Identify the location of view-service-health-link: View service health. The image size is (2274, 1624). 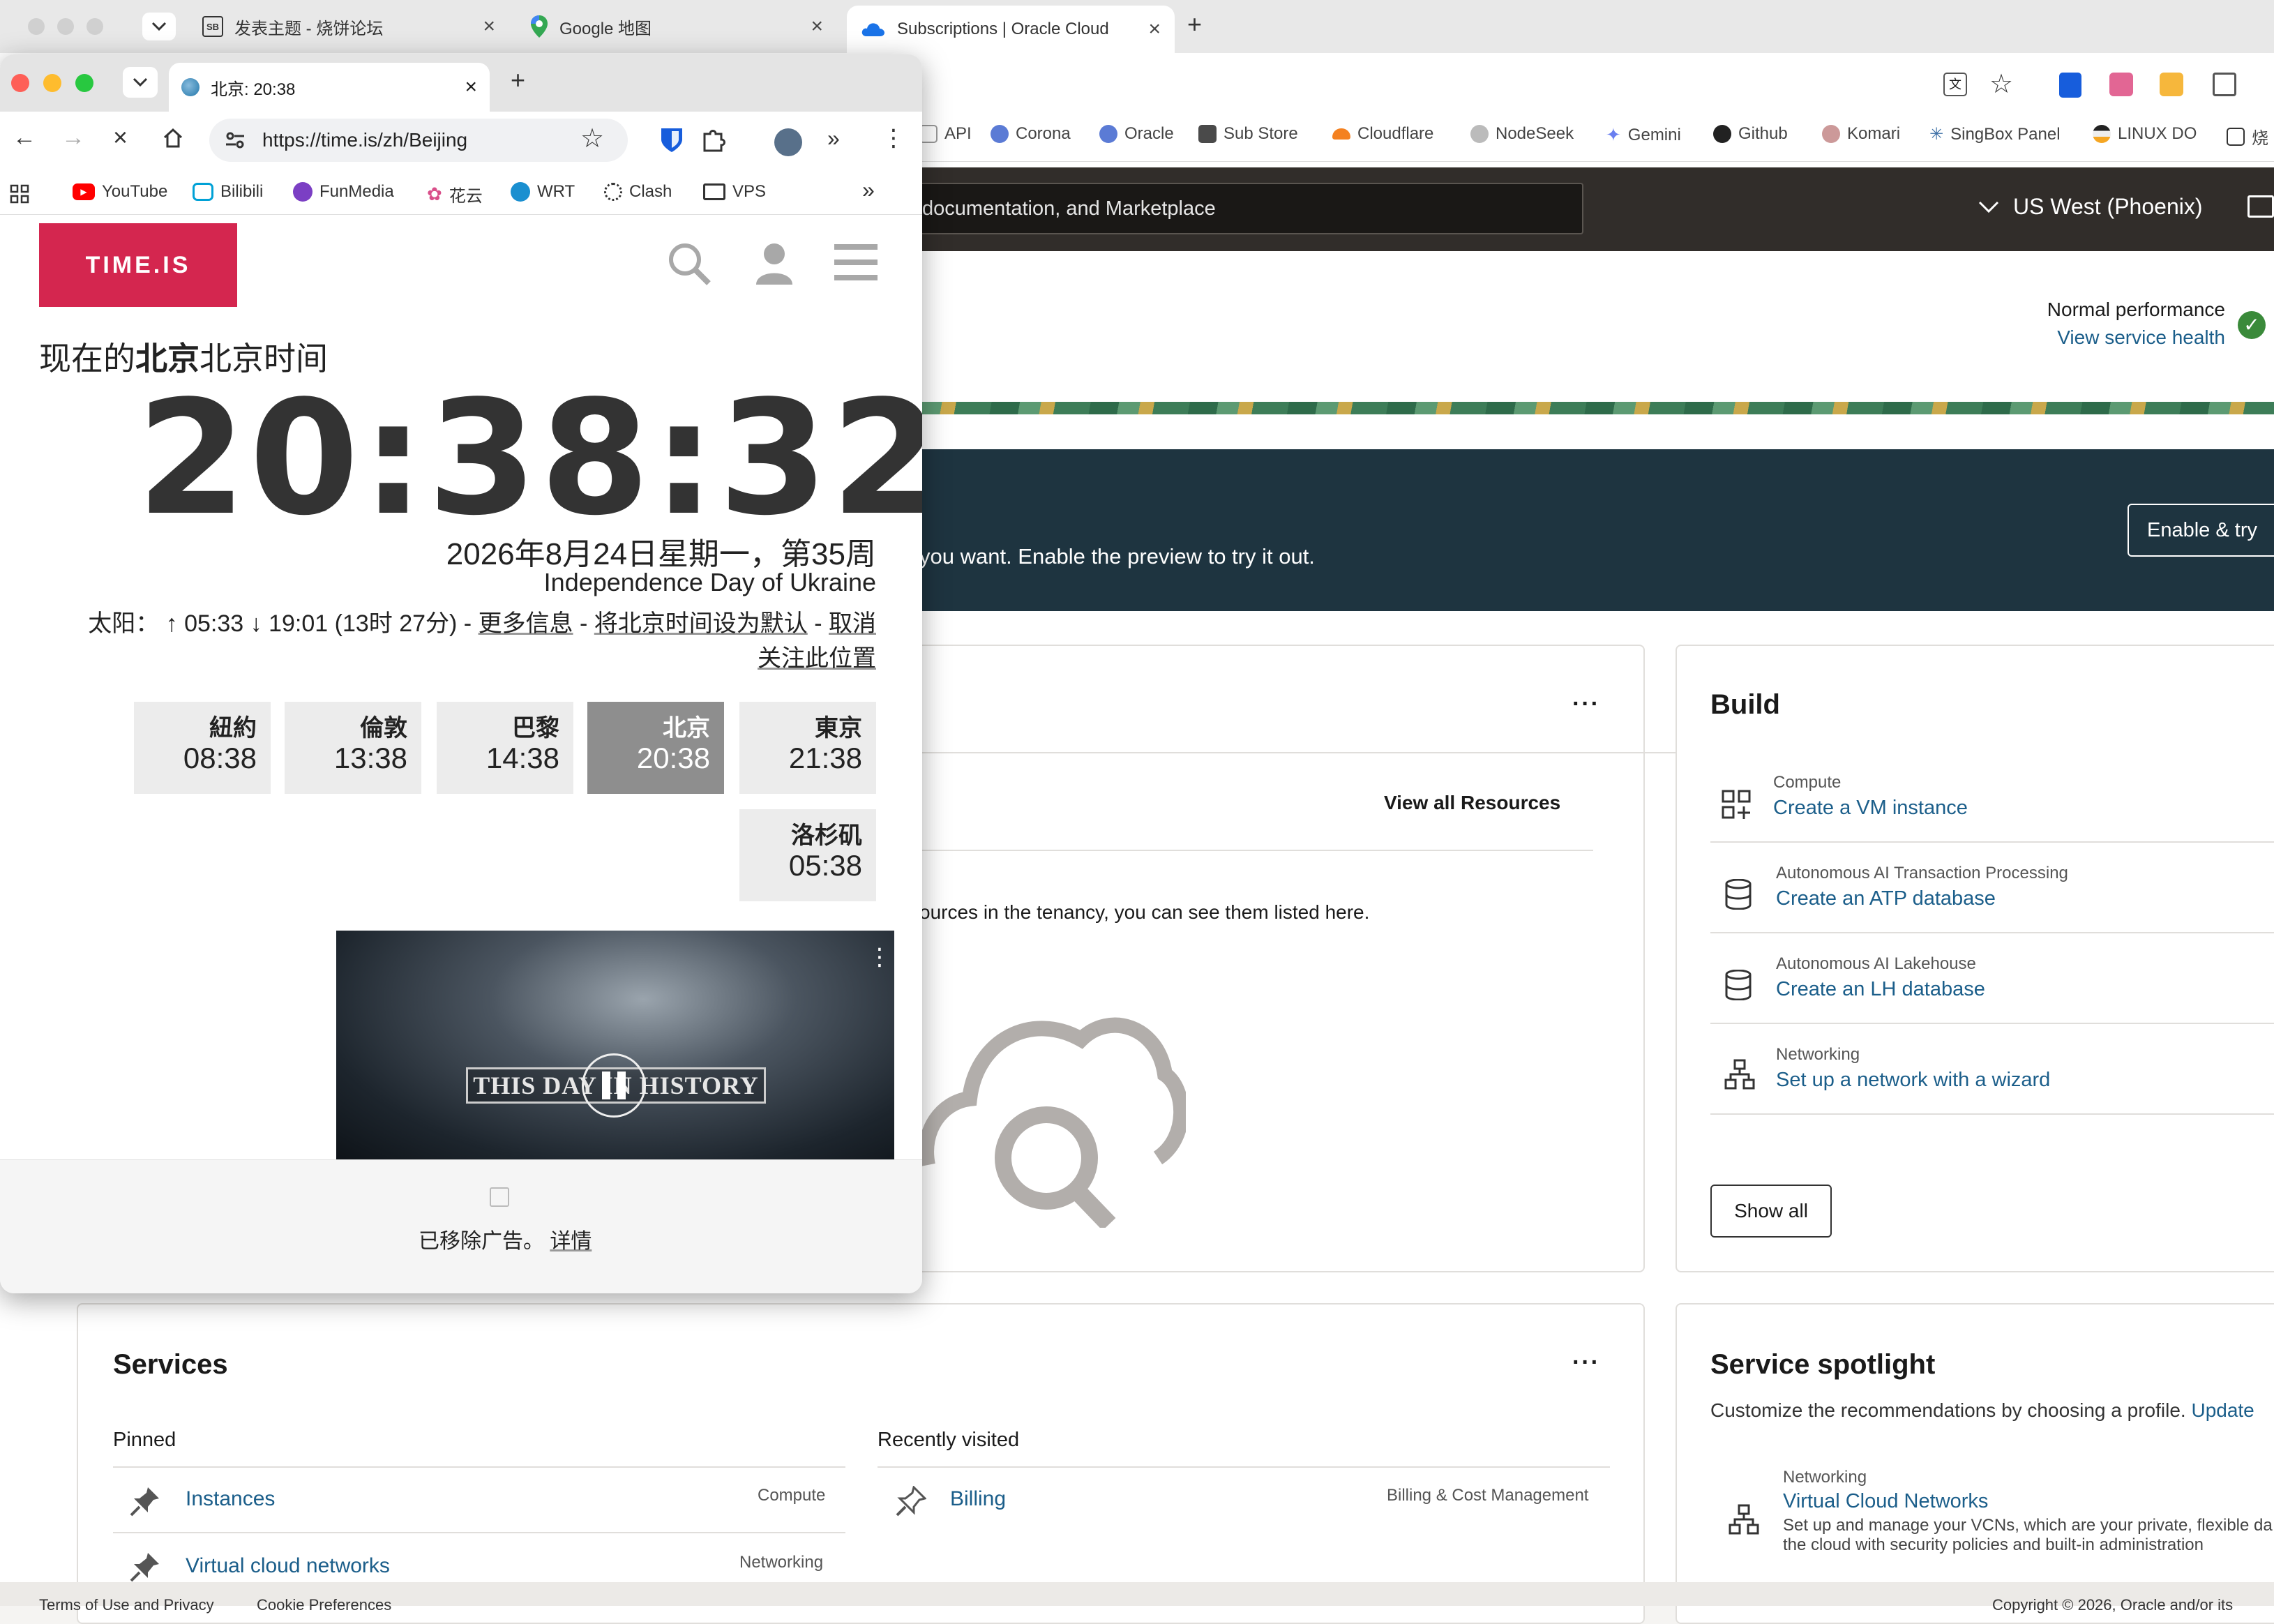
(2124, 337).